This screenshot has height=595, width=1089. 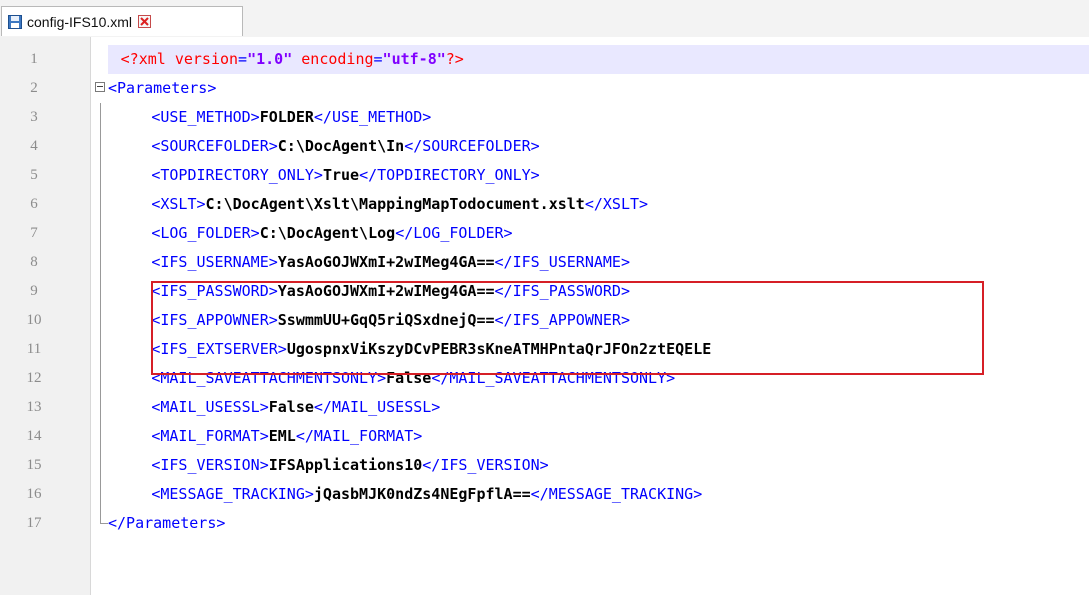 What do you see at coordinates (291, 117) in the screenshot?
I see `code-text: <USE_METHOD>FOLDER</USE_METHOD>` at bounding box center [291, 117].